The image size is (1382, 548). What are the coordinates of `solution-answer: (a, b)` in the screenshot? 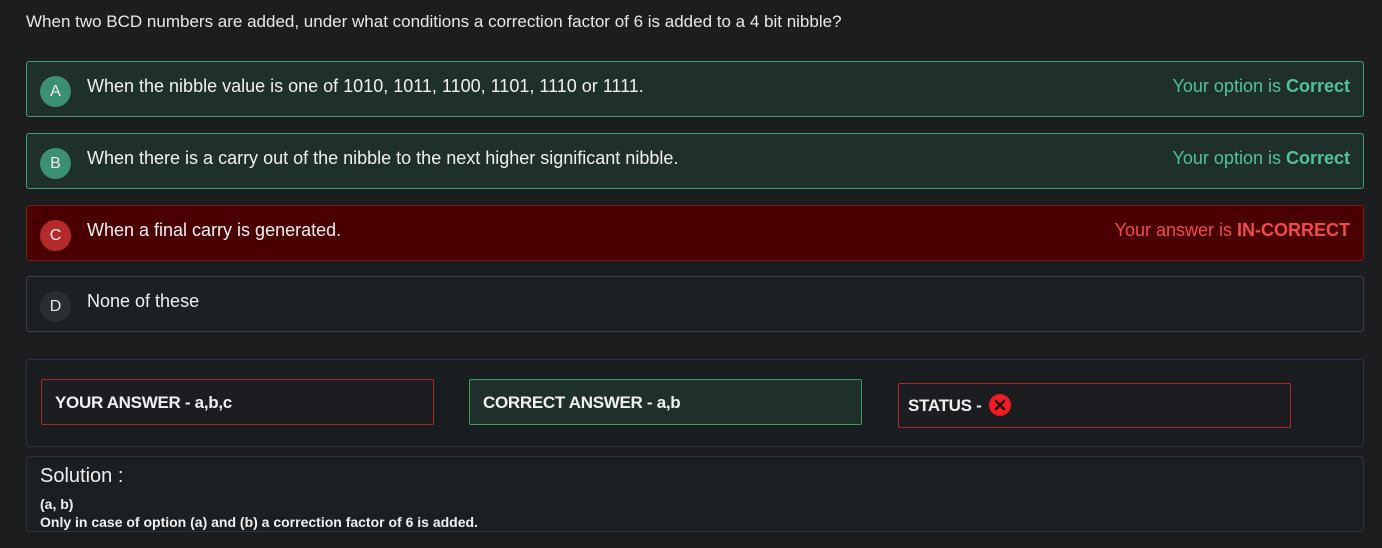 It's located at (57, 504).